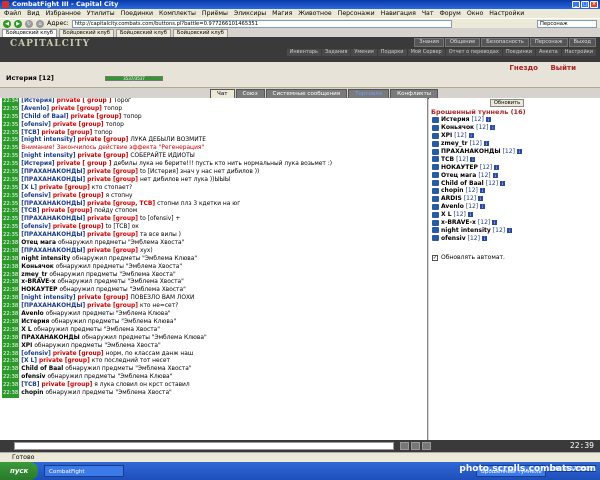  Describe the element at coordinates (452, 190) in the screenshot. I see `user-name: chopin` at that location.